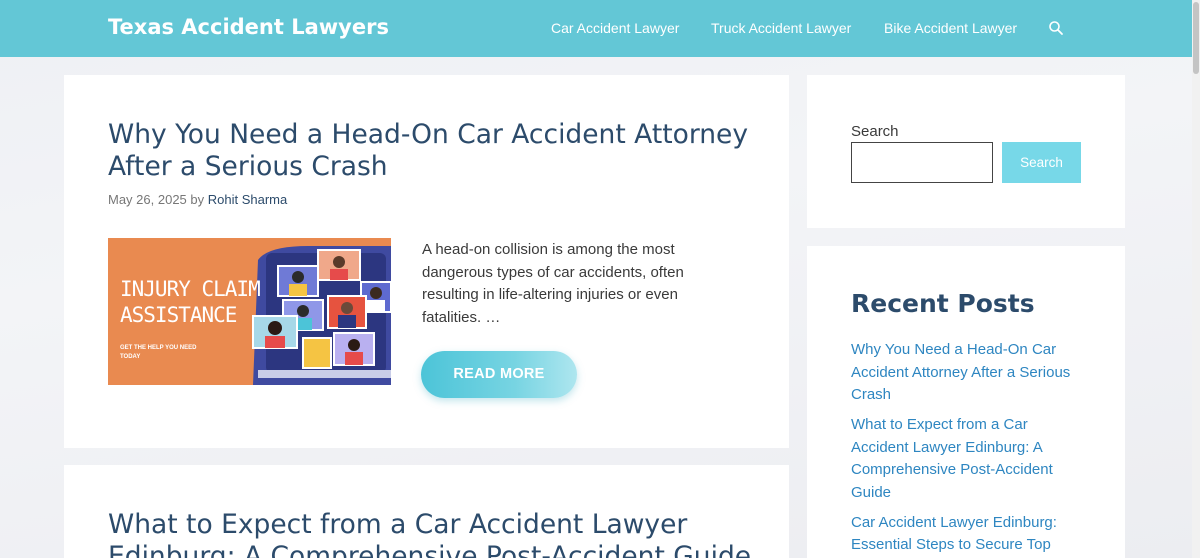 The height and width of the screenshot is (558, 1200). What do you see at coordinates (1056, 28) in the screenshot?
I see `search-icon` at bounding box center [1056, 28].